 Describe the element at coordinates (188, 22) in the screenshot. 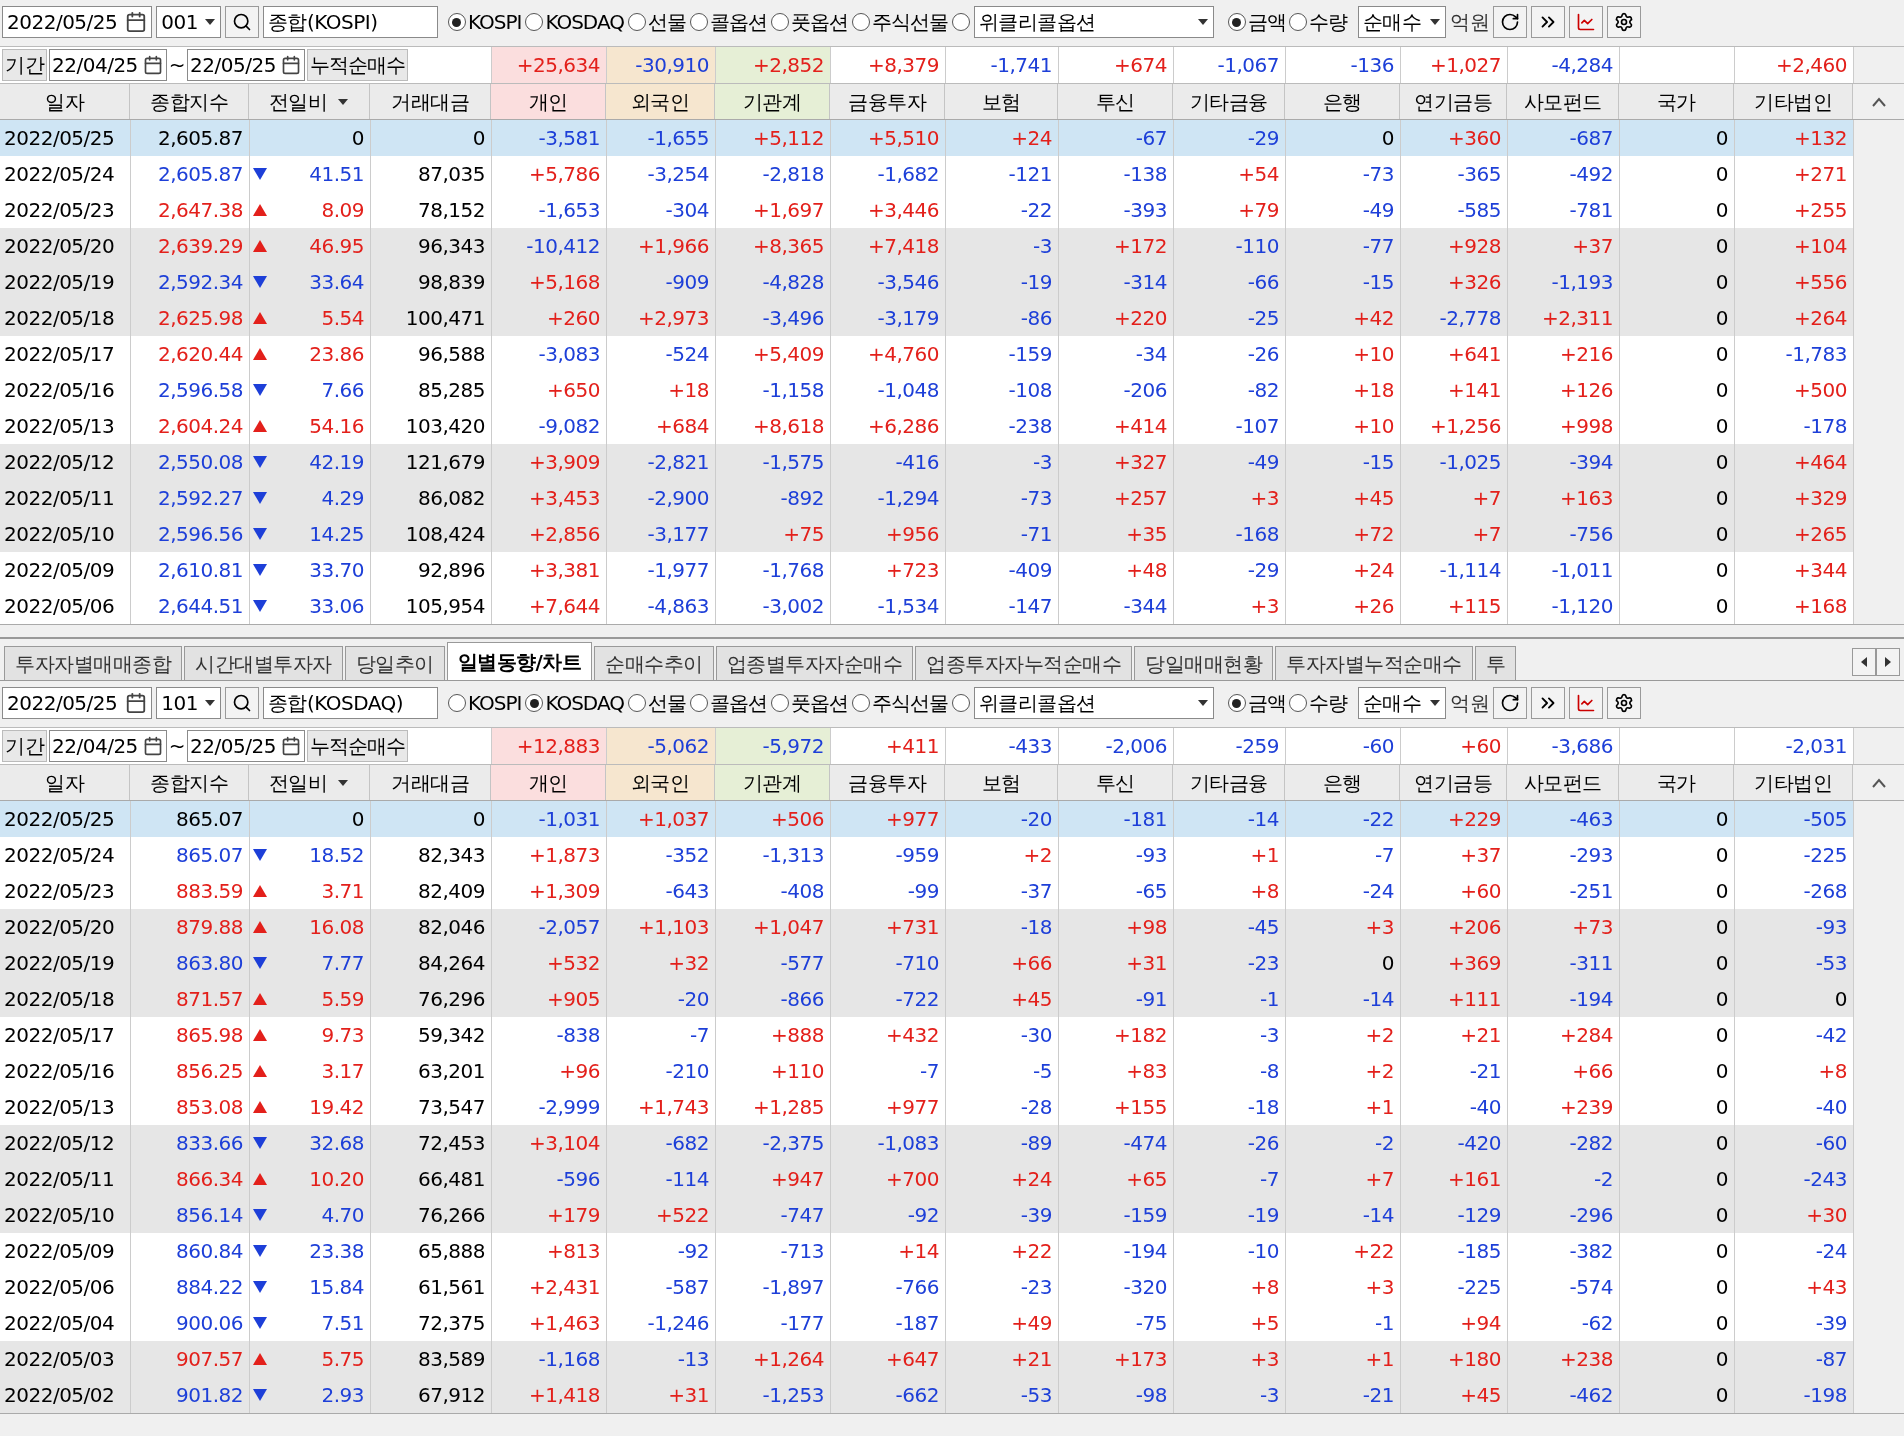

I see `code-dropdown: 001` at that location.